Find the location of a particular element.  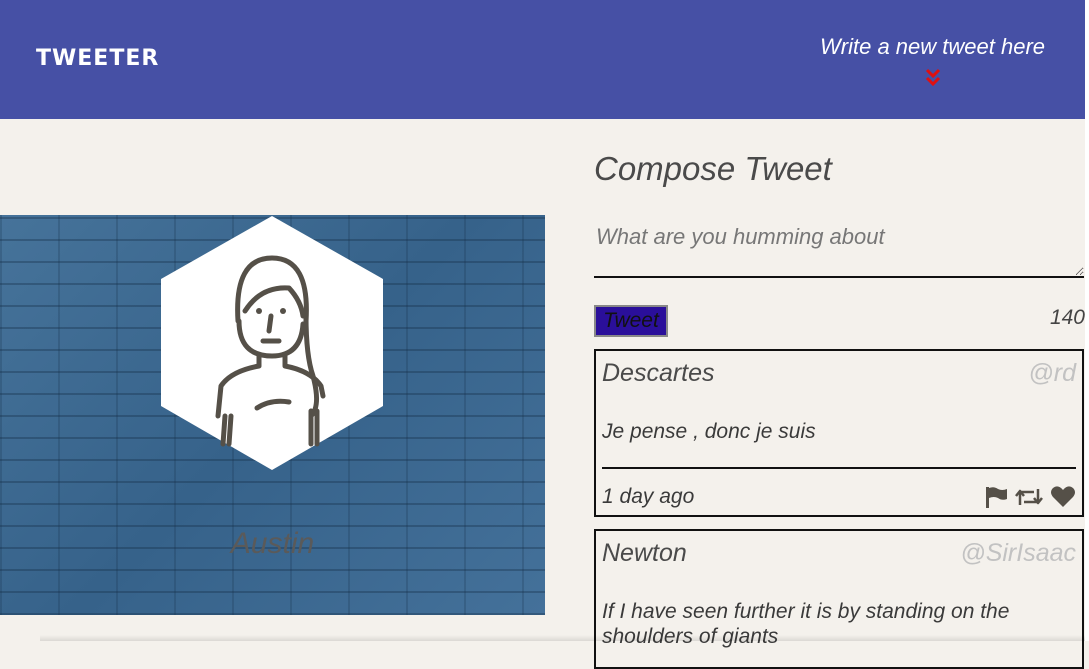

tweet-author-handle: @SirIsaac is located at coordinates (1018, 553).